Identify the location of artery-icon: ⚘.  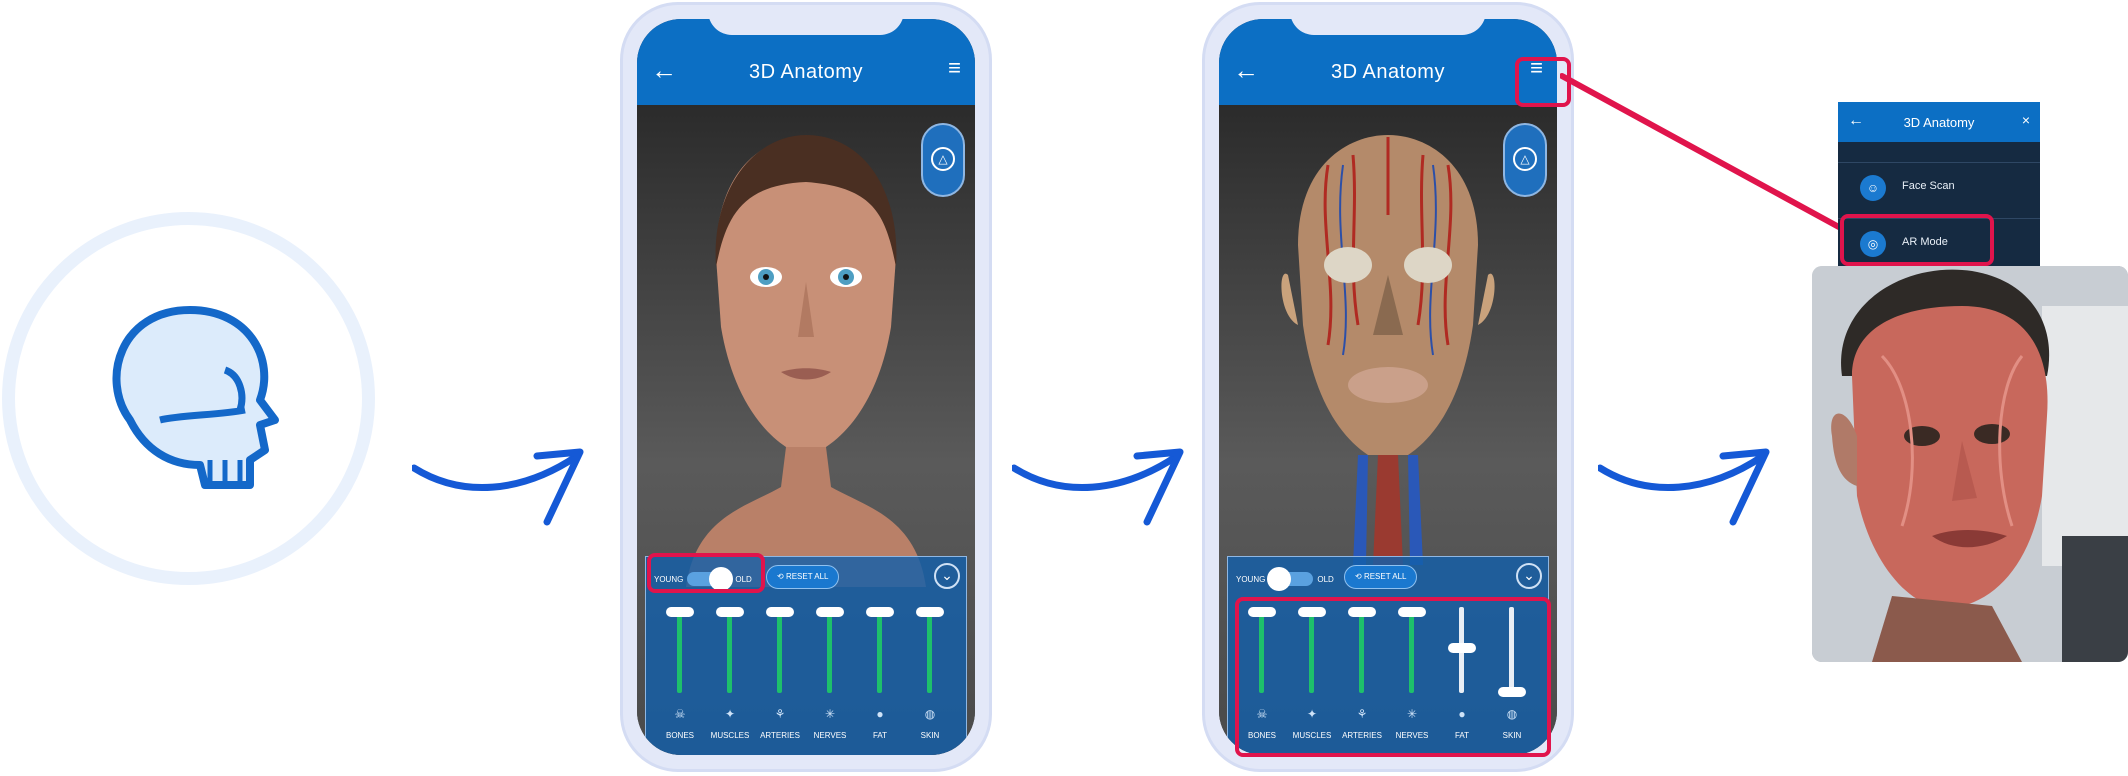
(780, 714).